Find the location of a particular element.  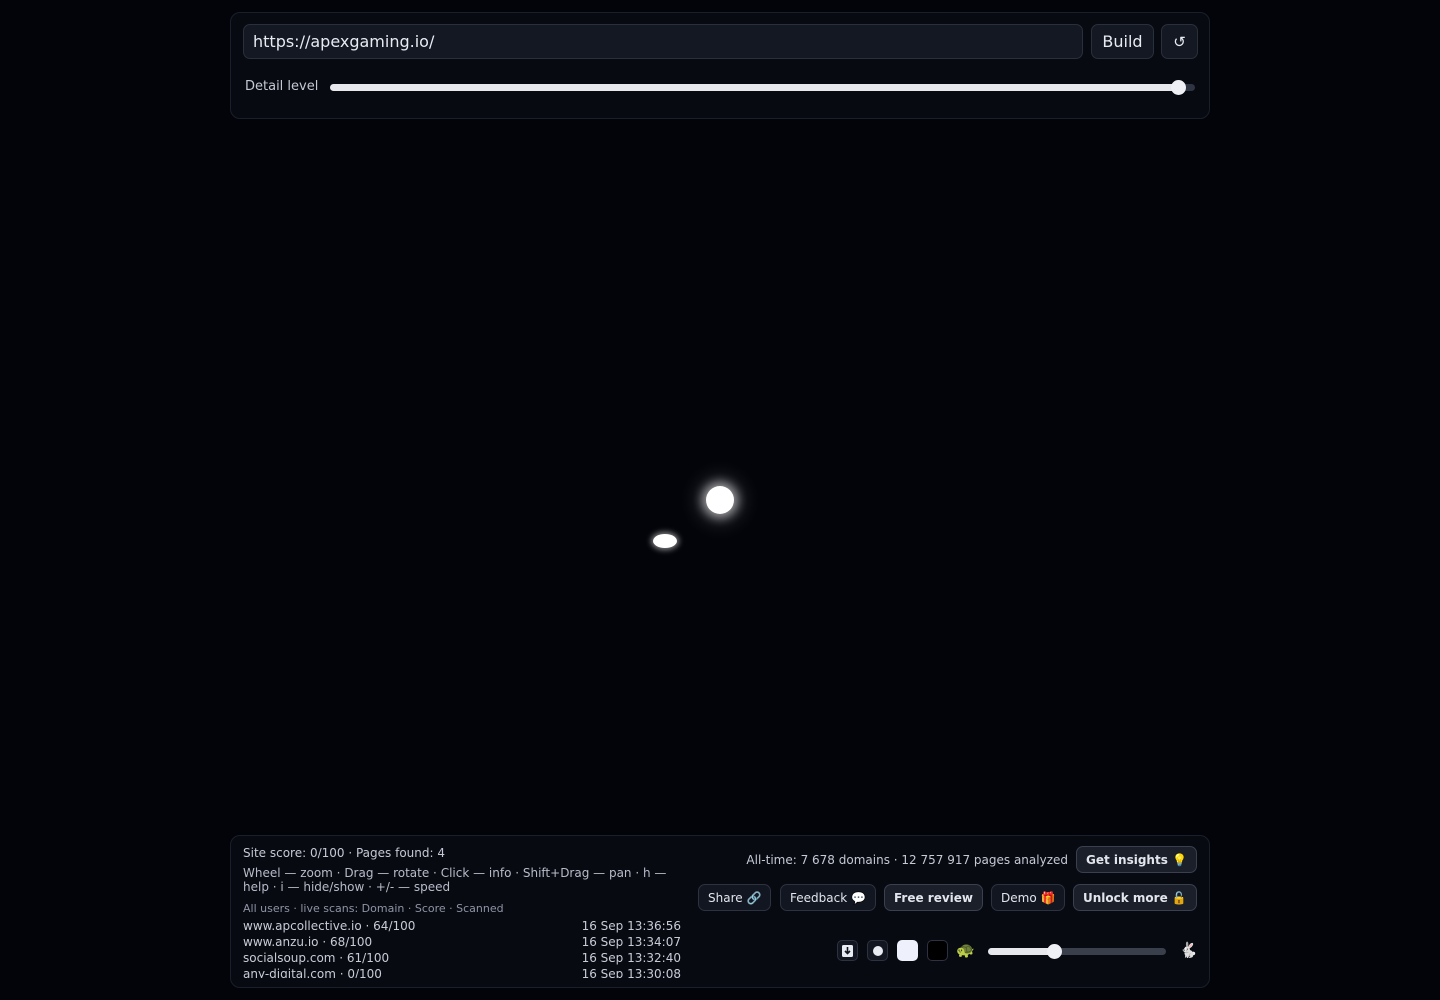

feedback-button: Feedback 💬 is located at coordinates (828, 897).